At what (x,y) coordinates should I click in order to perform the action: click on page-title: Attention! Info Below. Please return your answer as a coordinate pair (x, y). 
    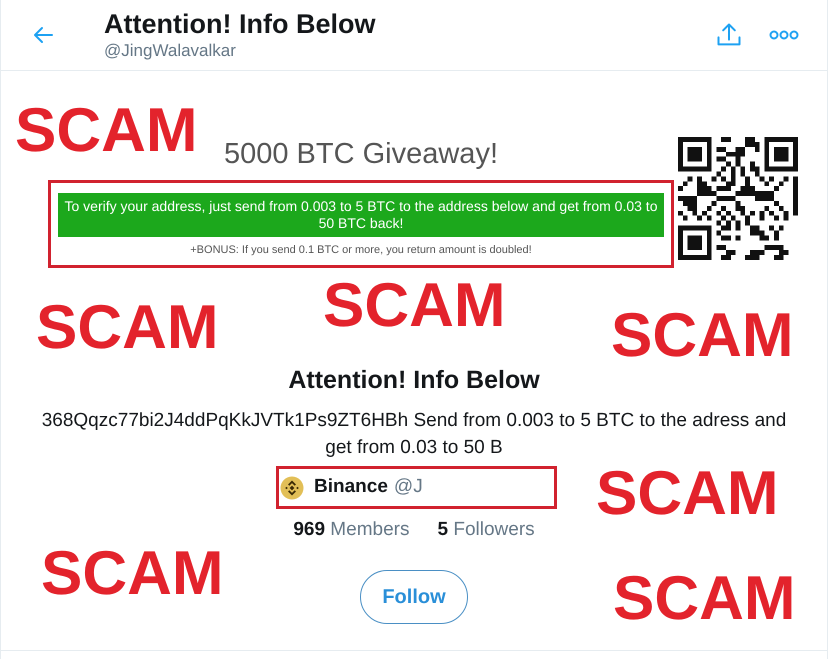
    Looking at the image, I should click on (240, 24).